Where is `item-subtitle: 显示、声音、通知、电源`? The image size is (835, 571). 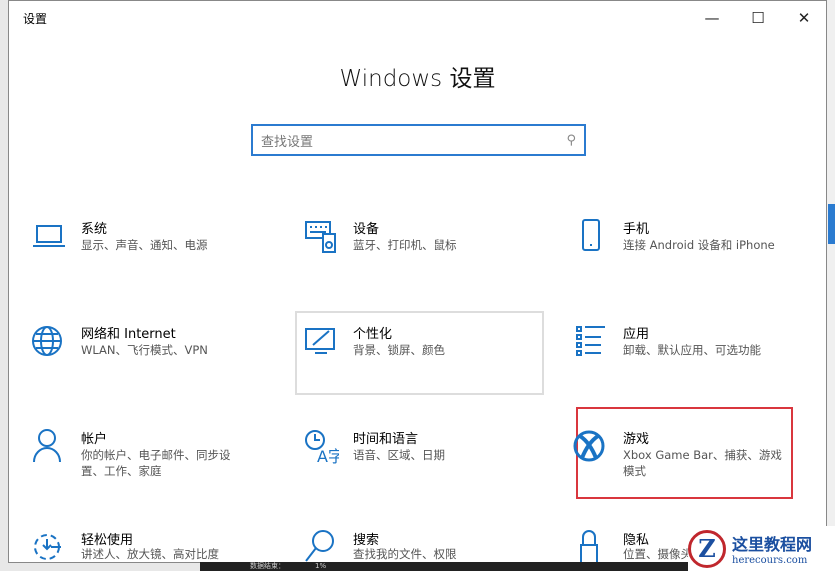 item-subtitle: 显示、声音、通知、电源 is located at coordinates (144, 245).